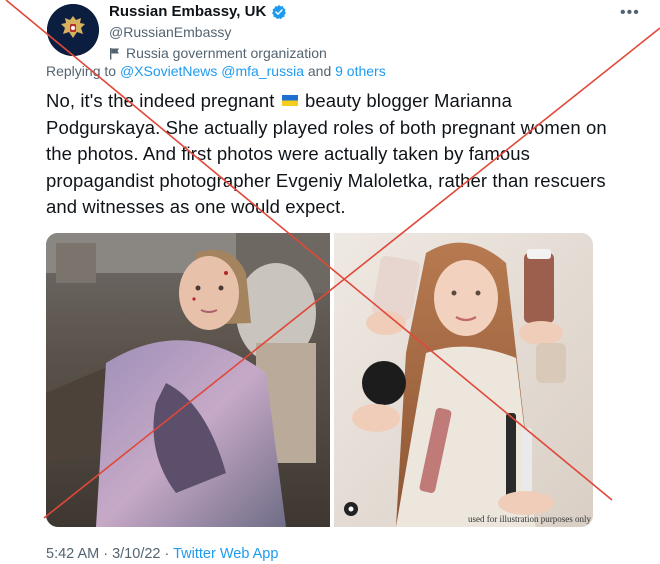  What do you see at coordinates (321, 71) in the screenshot?
I see `reply-and-word: and` at bounding box center [321, 71].